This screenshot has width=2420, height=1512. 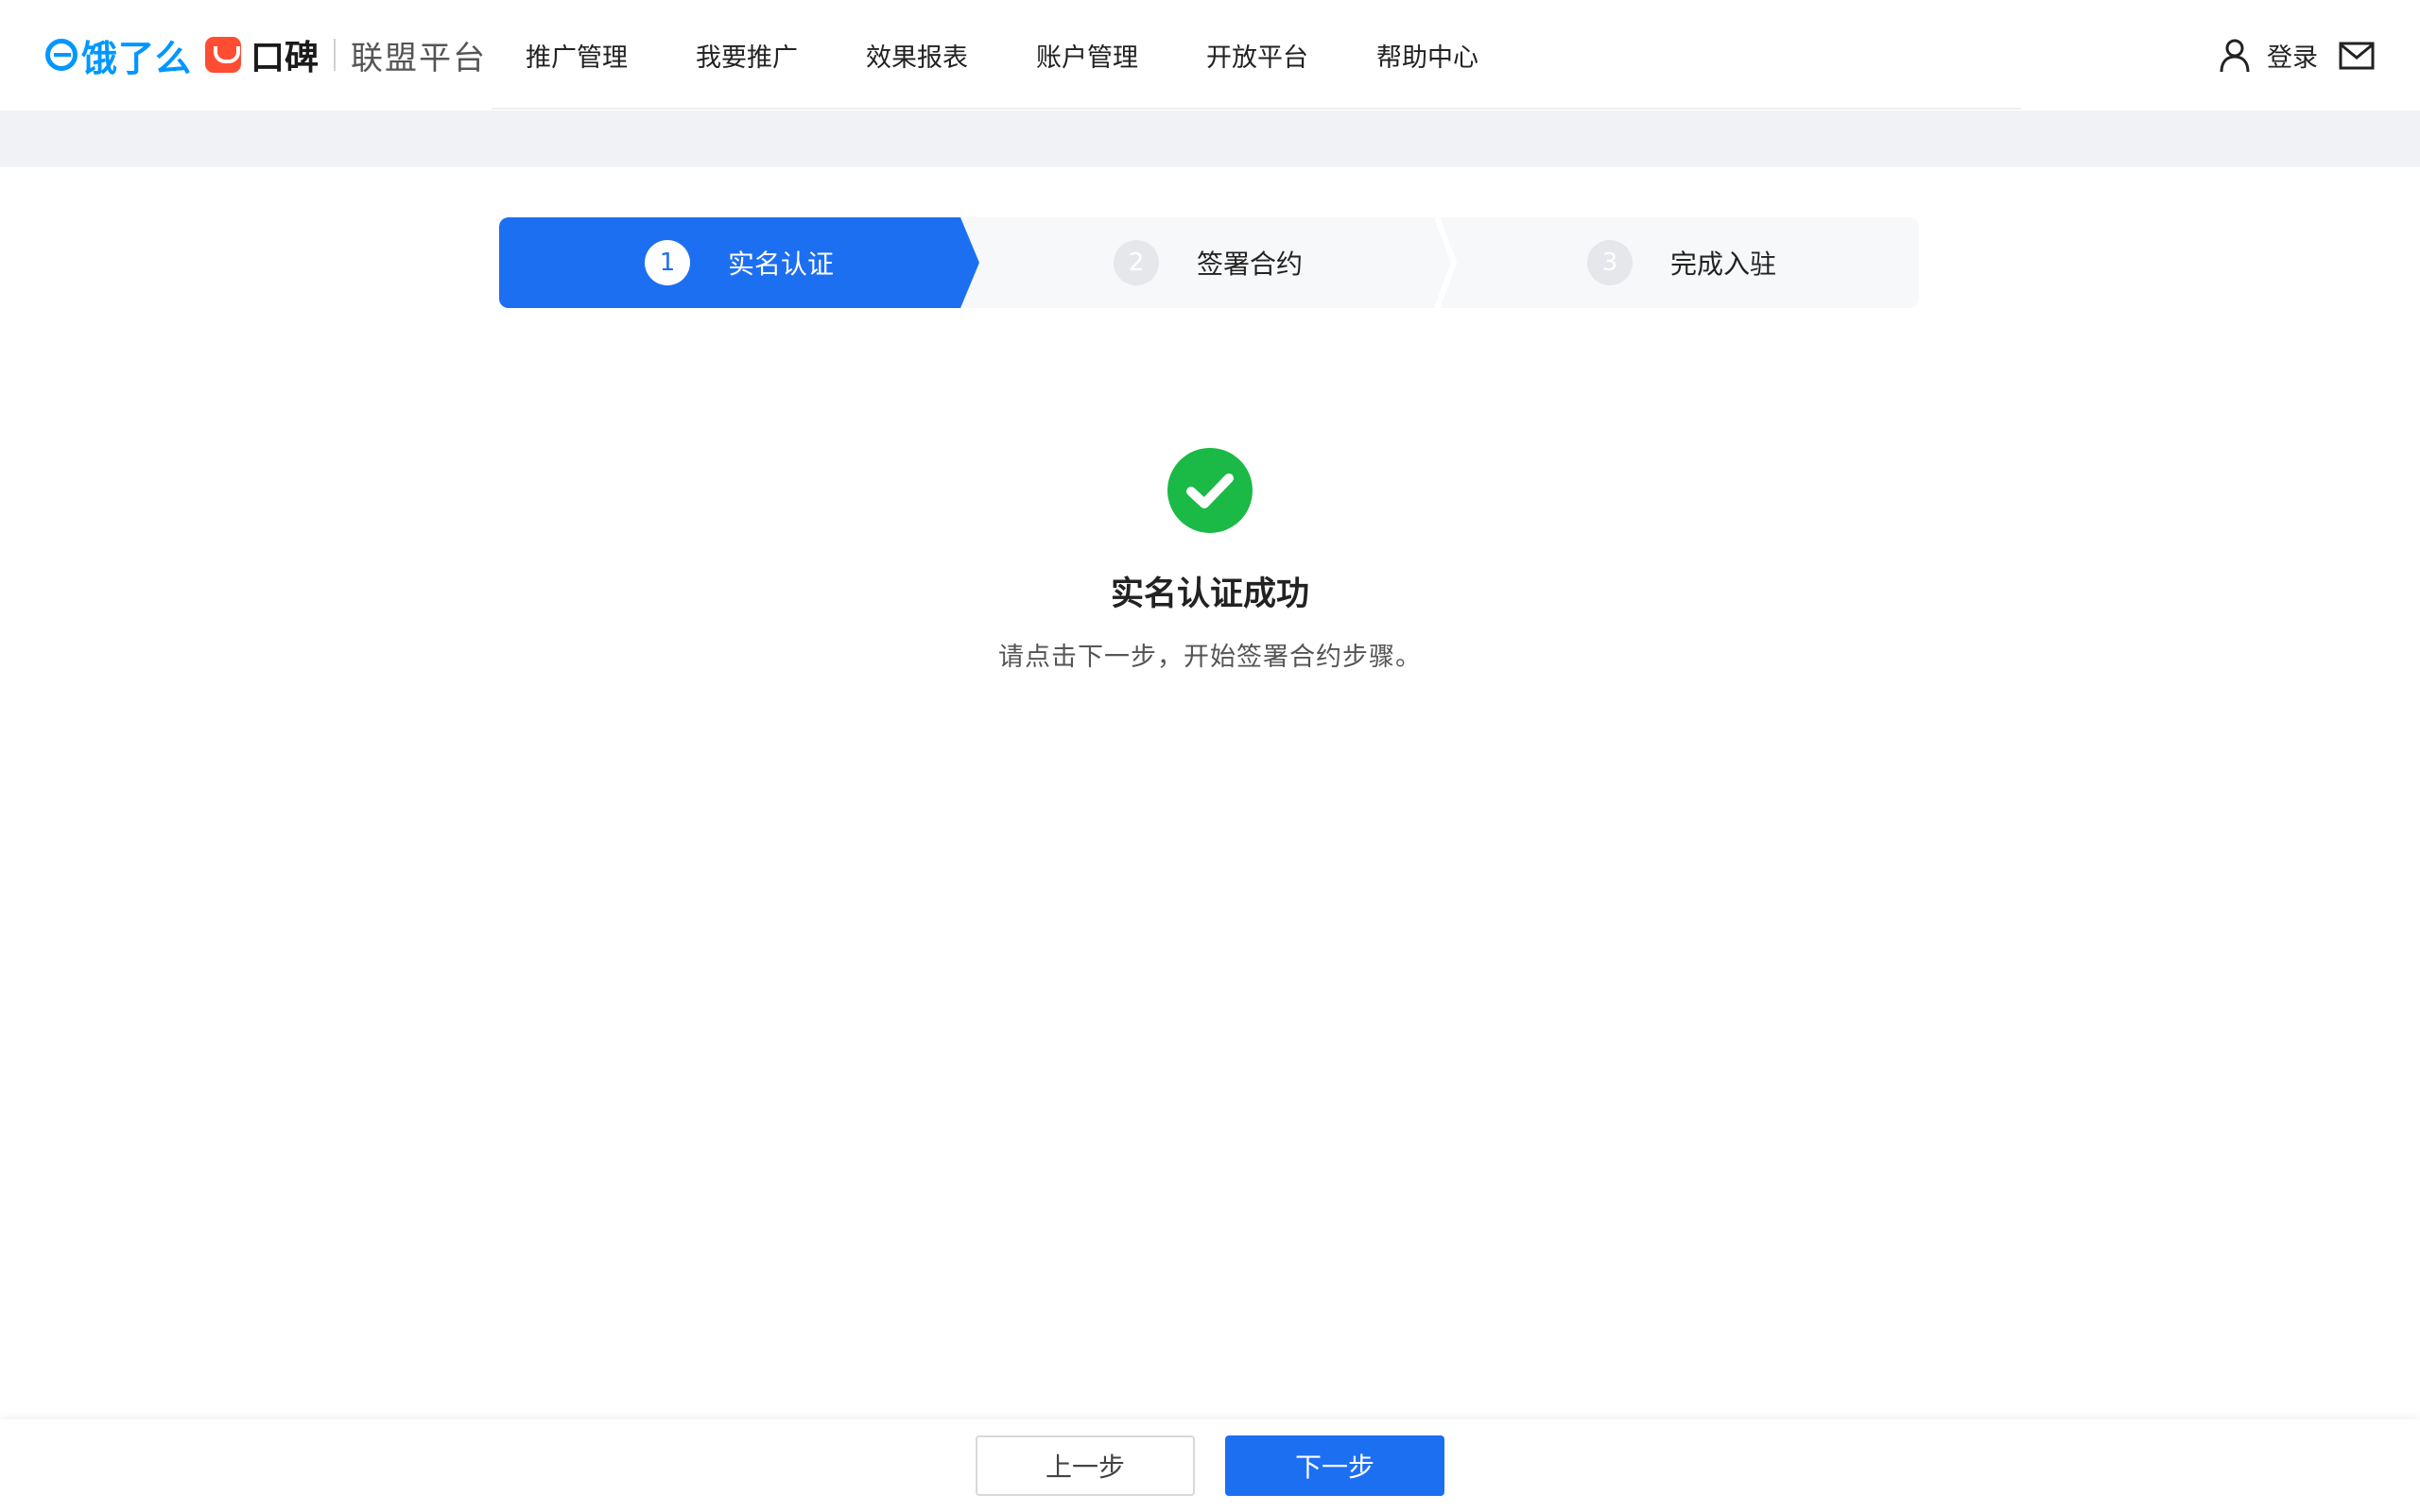 I want to click on step-3: 3 完成入驻, so click(x=1681, y=262).